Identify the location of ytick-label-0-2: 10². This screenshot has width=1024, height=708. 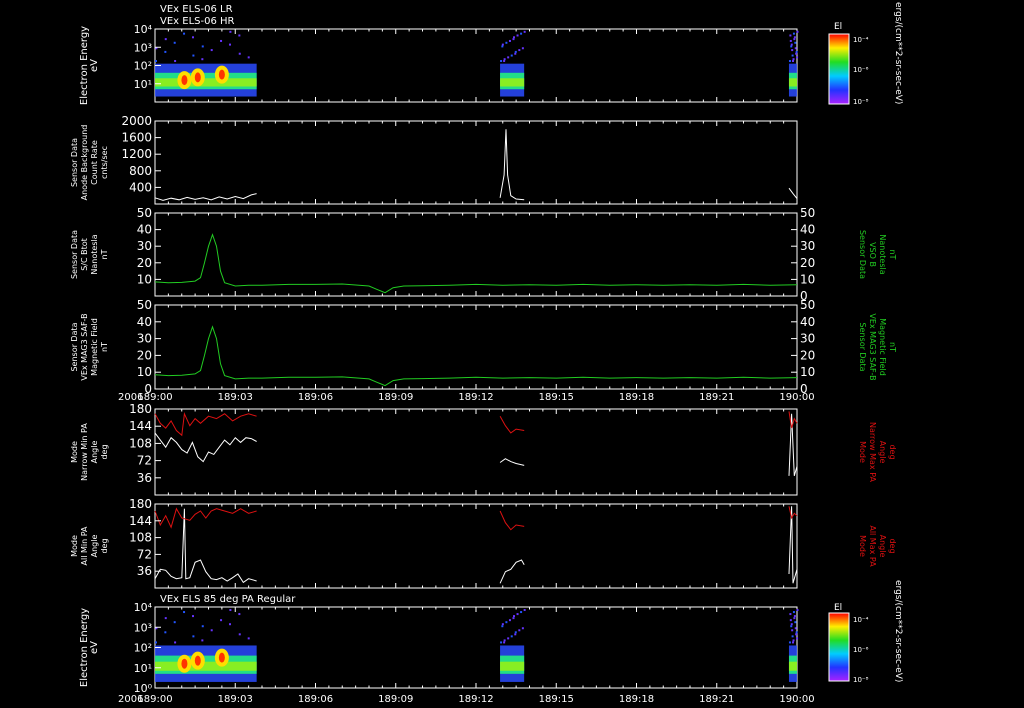
(143, 66).